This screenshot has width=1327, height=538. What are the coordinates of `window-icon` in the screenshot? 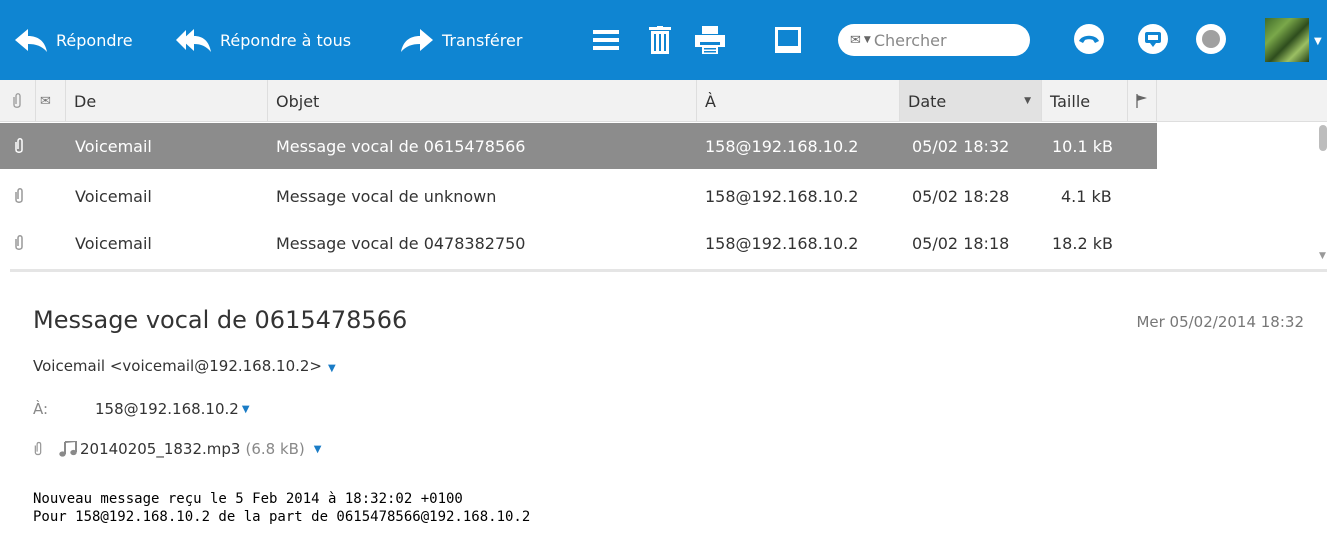 It's located at (788, 40).